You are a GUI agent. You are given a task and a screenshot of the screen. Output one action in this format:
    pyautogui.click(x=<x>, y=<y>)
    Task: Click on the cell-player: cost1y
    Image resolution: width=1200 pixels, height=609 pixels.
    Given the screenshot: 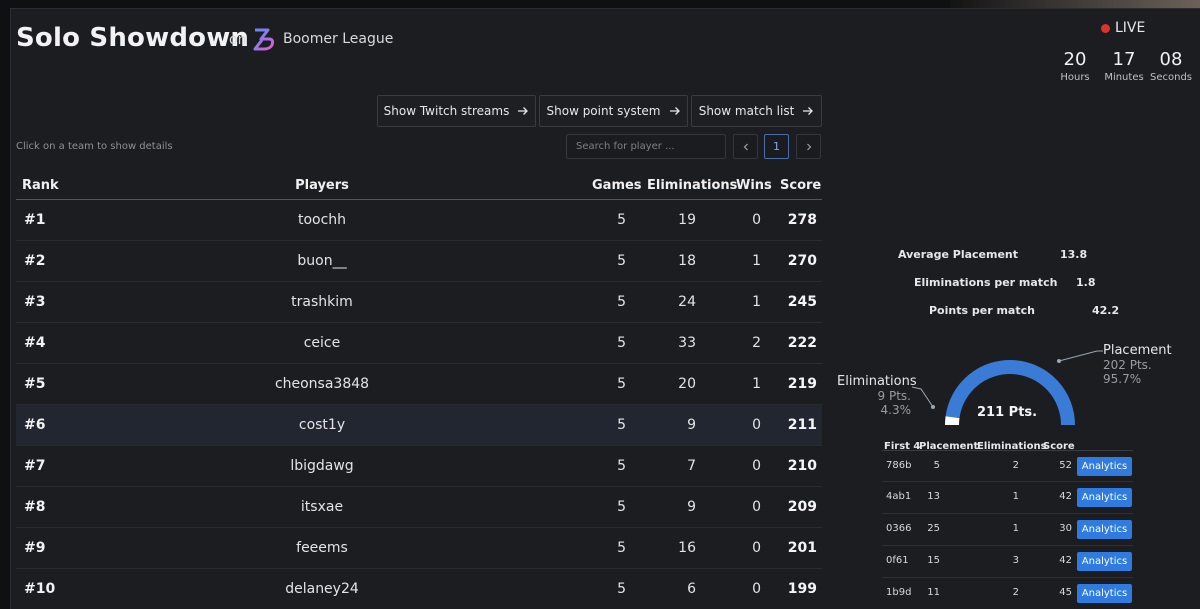 What is the action you would take?
    pyautogui.click(x=322, y=425)
    